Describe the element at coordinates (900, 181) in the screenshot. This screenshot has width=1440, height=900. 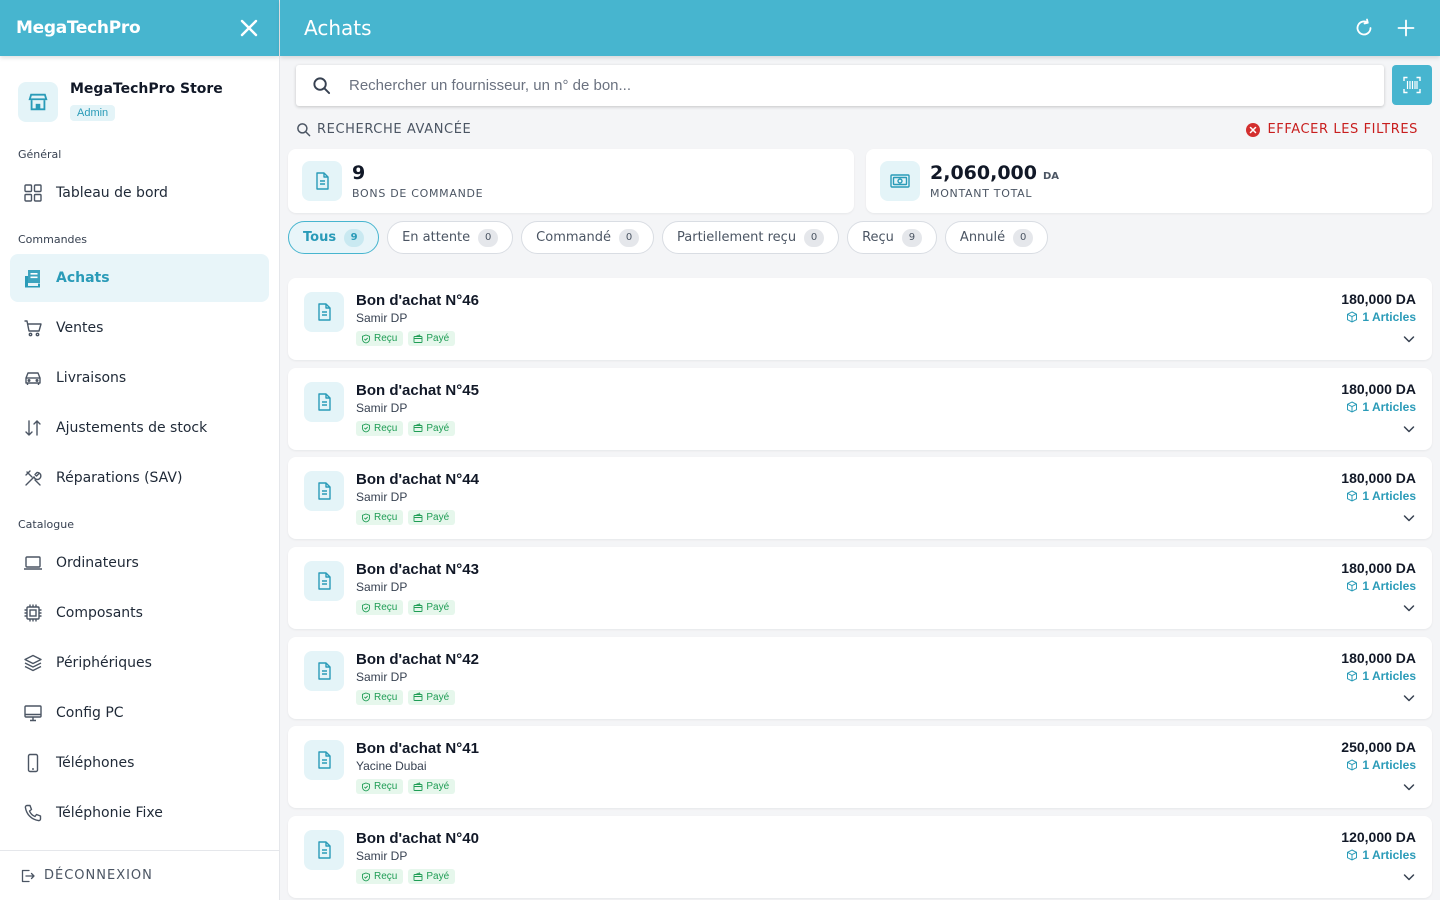
I see `money-icon` at that location.